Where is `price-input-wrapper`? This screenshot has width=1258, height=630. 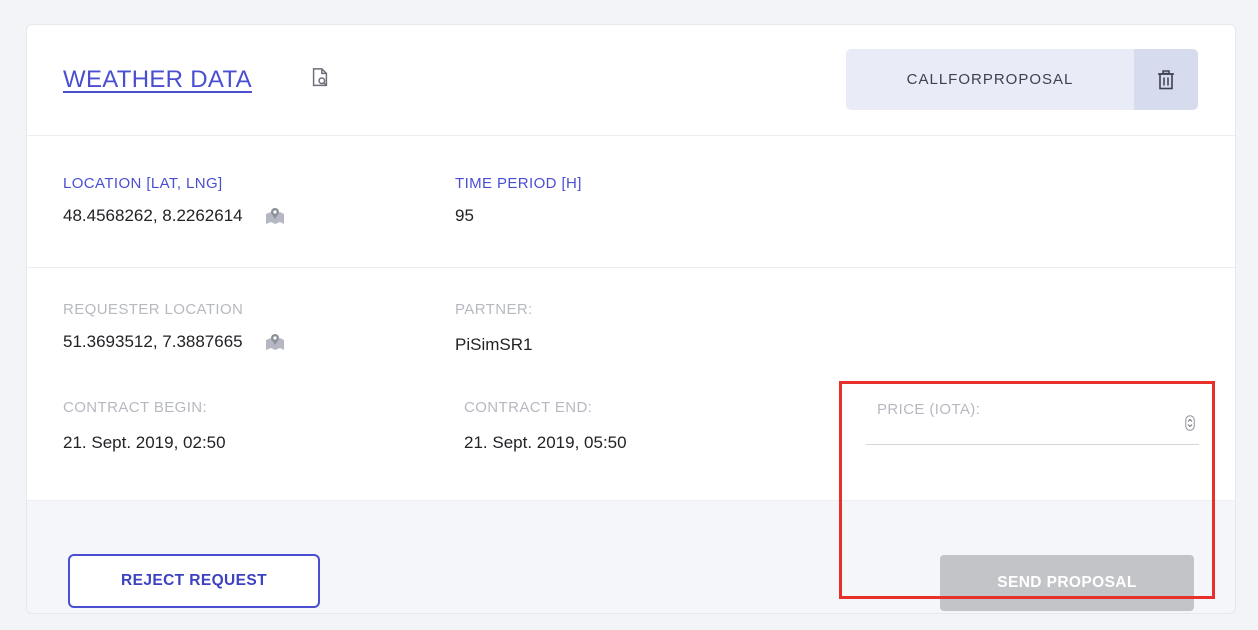 price-input-wrapper is located at coordinates (1032, 424).